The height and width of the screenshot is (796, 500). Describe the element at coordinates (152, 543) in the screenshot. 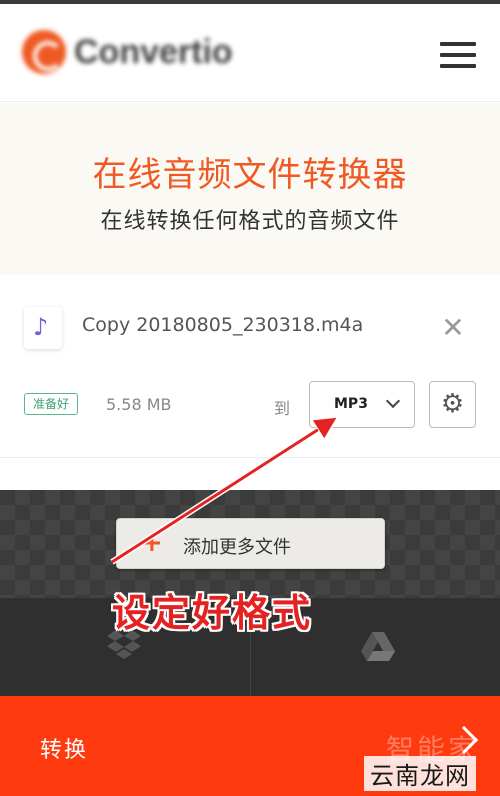

I see `plus-icon: +` at that location.